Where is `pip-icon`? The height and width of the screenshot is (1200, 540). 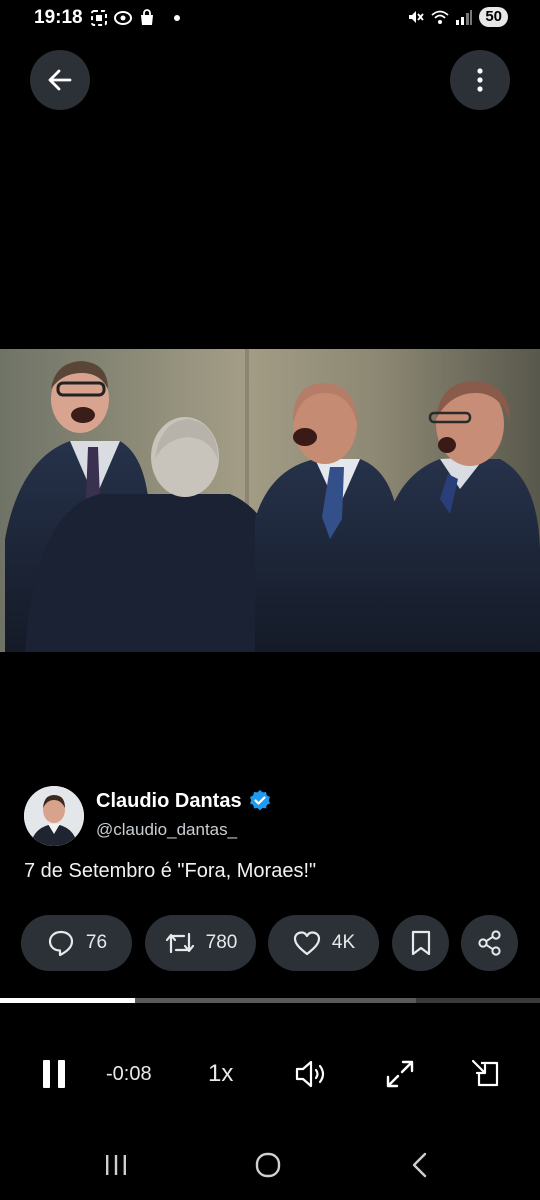 pip-icon is located at coordinates (485, 1073).